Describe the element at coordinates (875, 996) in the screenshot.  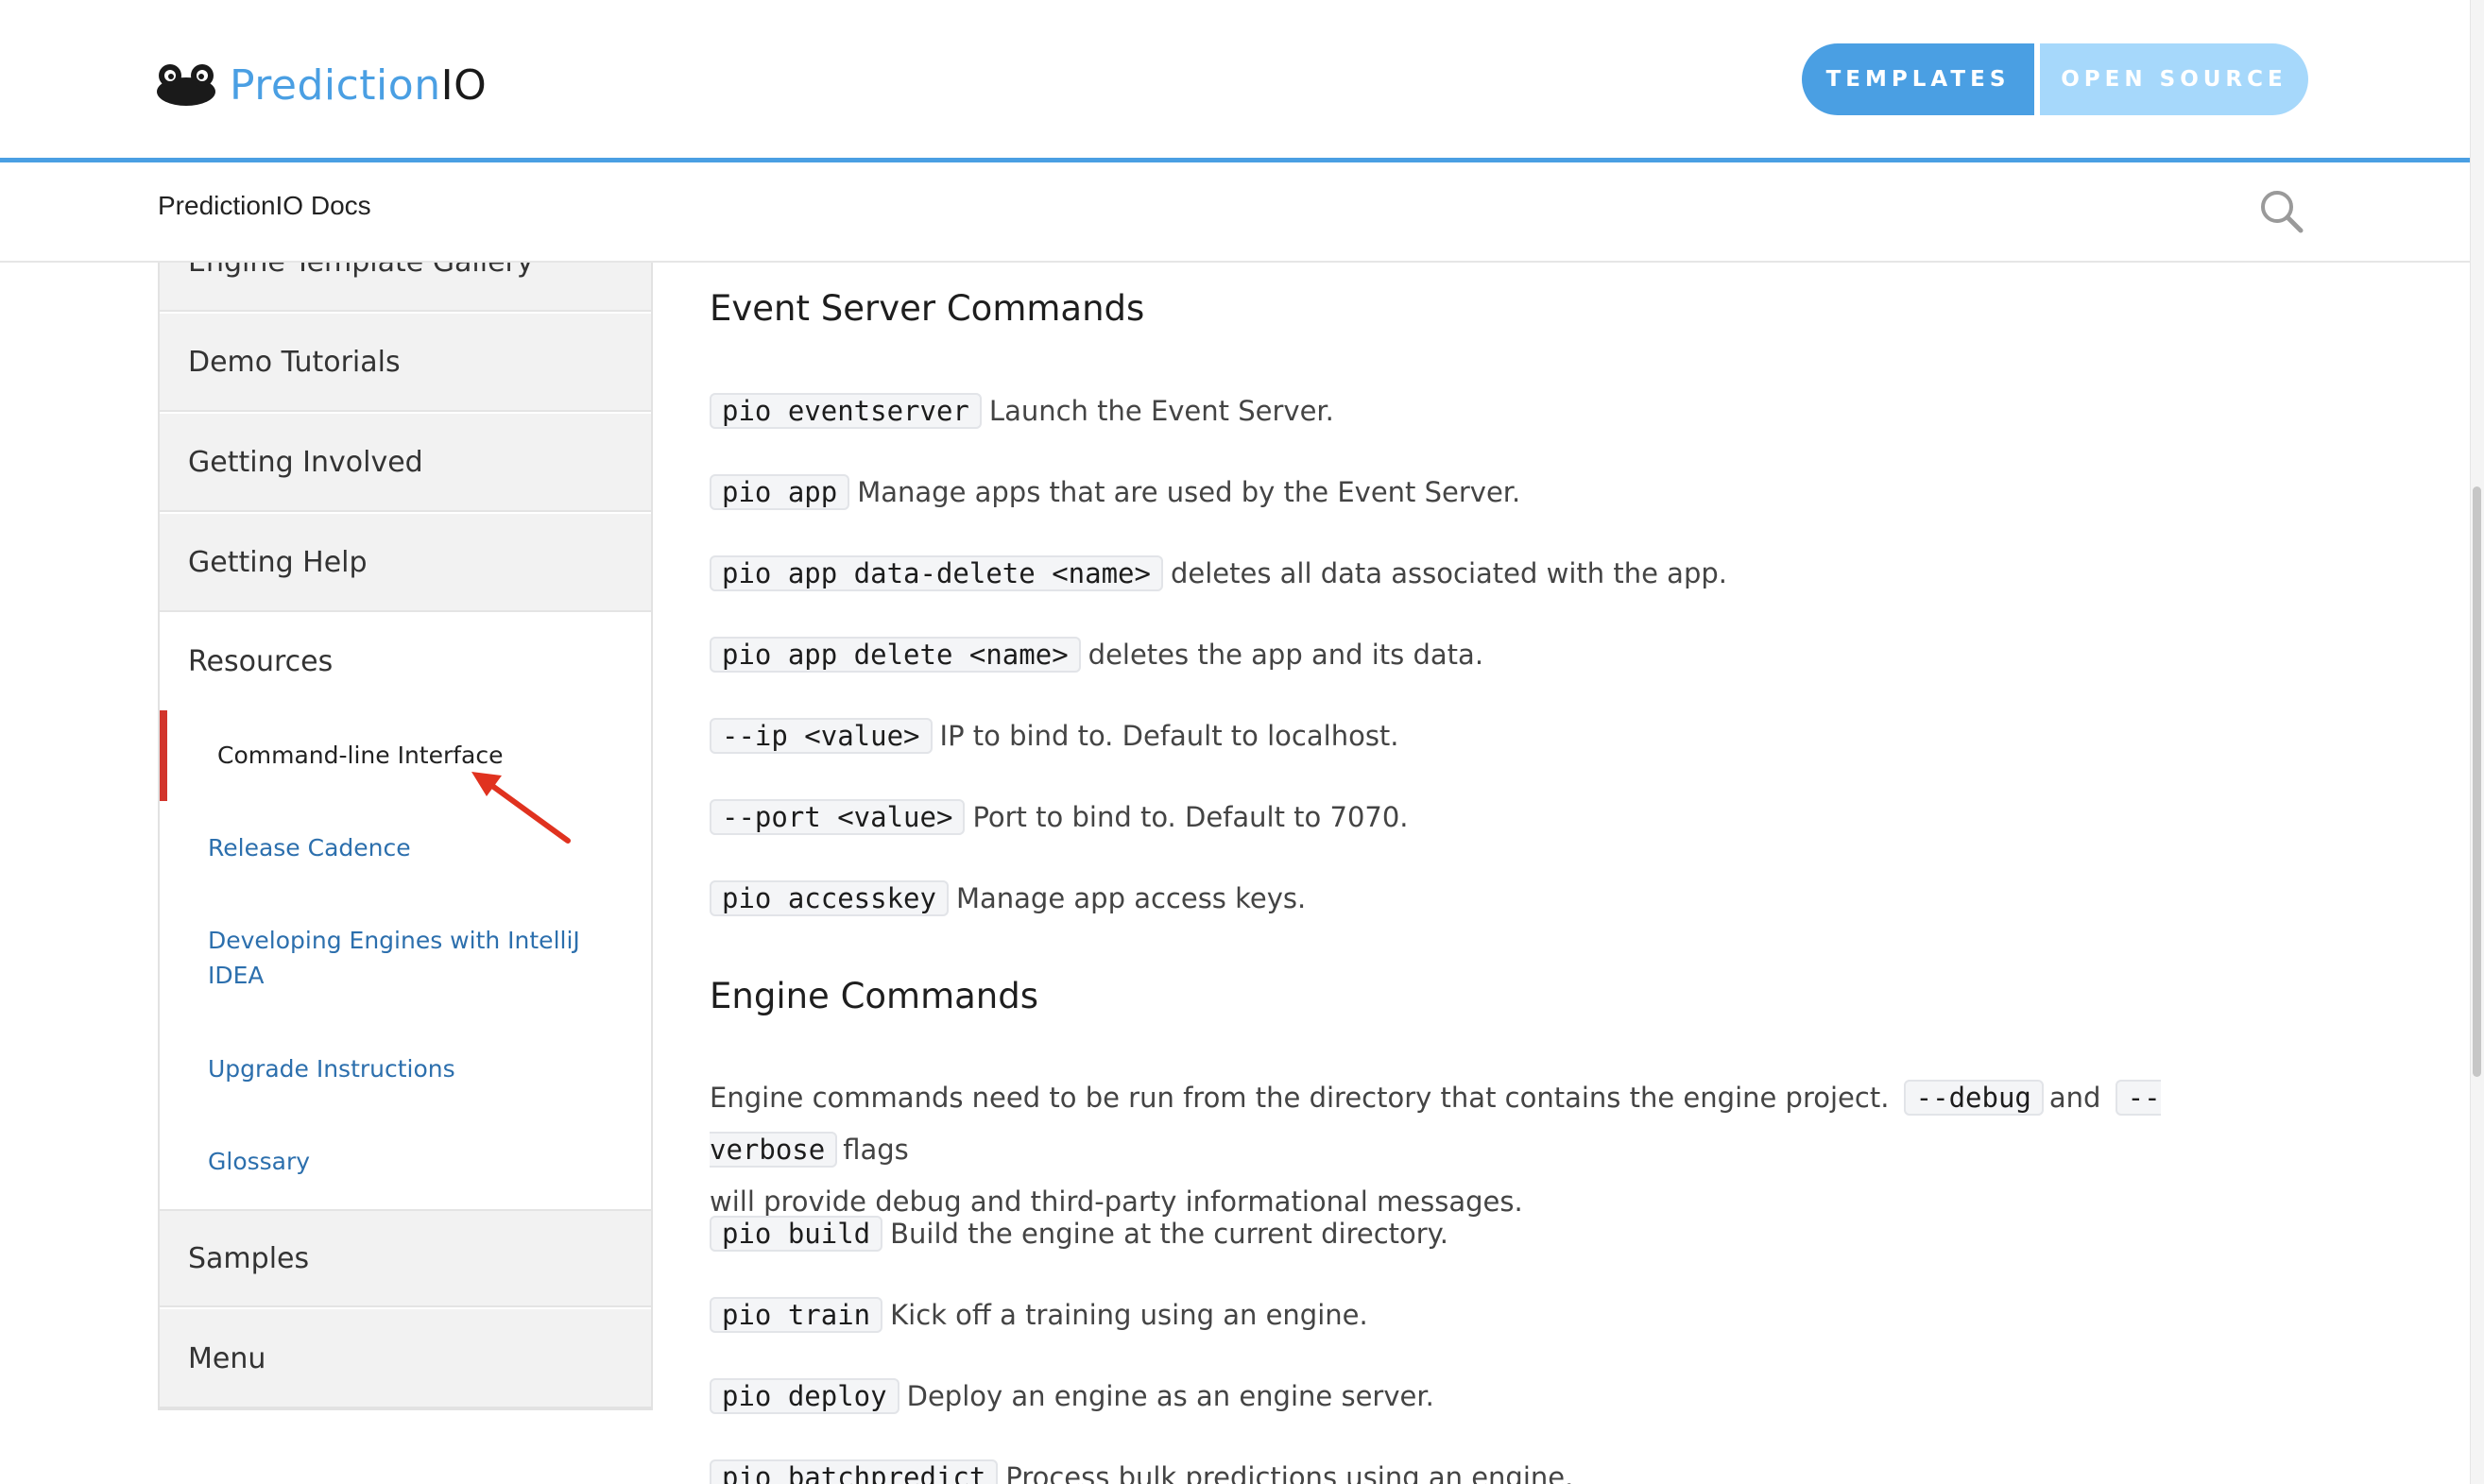
I see `engine-commands-heading: Engine Commands` at that location.